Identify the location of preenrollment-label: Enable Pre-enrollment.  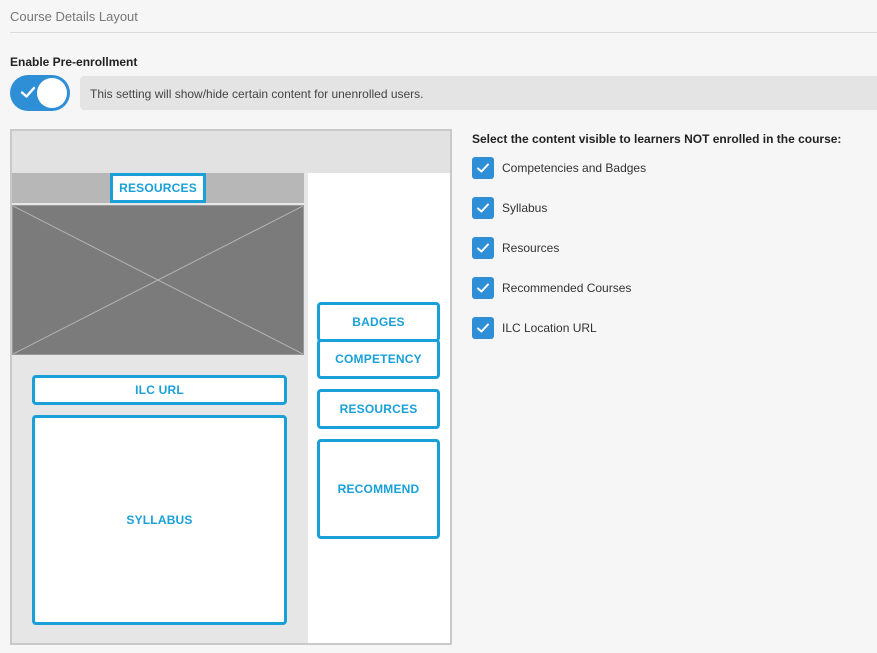
(74, 62).